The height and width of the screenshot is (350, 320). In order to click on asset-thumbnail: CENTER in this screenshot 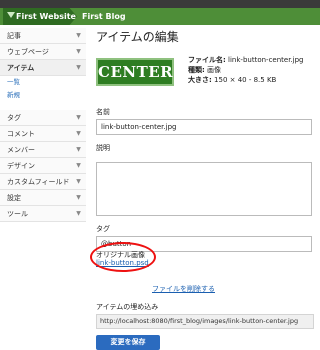, I will do `click(135, 72)`.